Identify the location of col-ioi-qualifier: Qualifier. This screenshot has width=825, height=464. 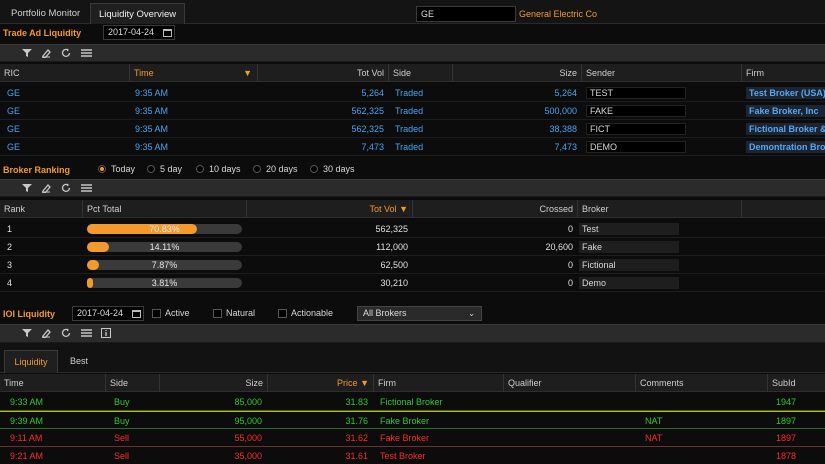
(570, 383).